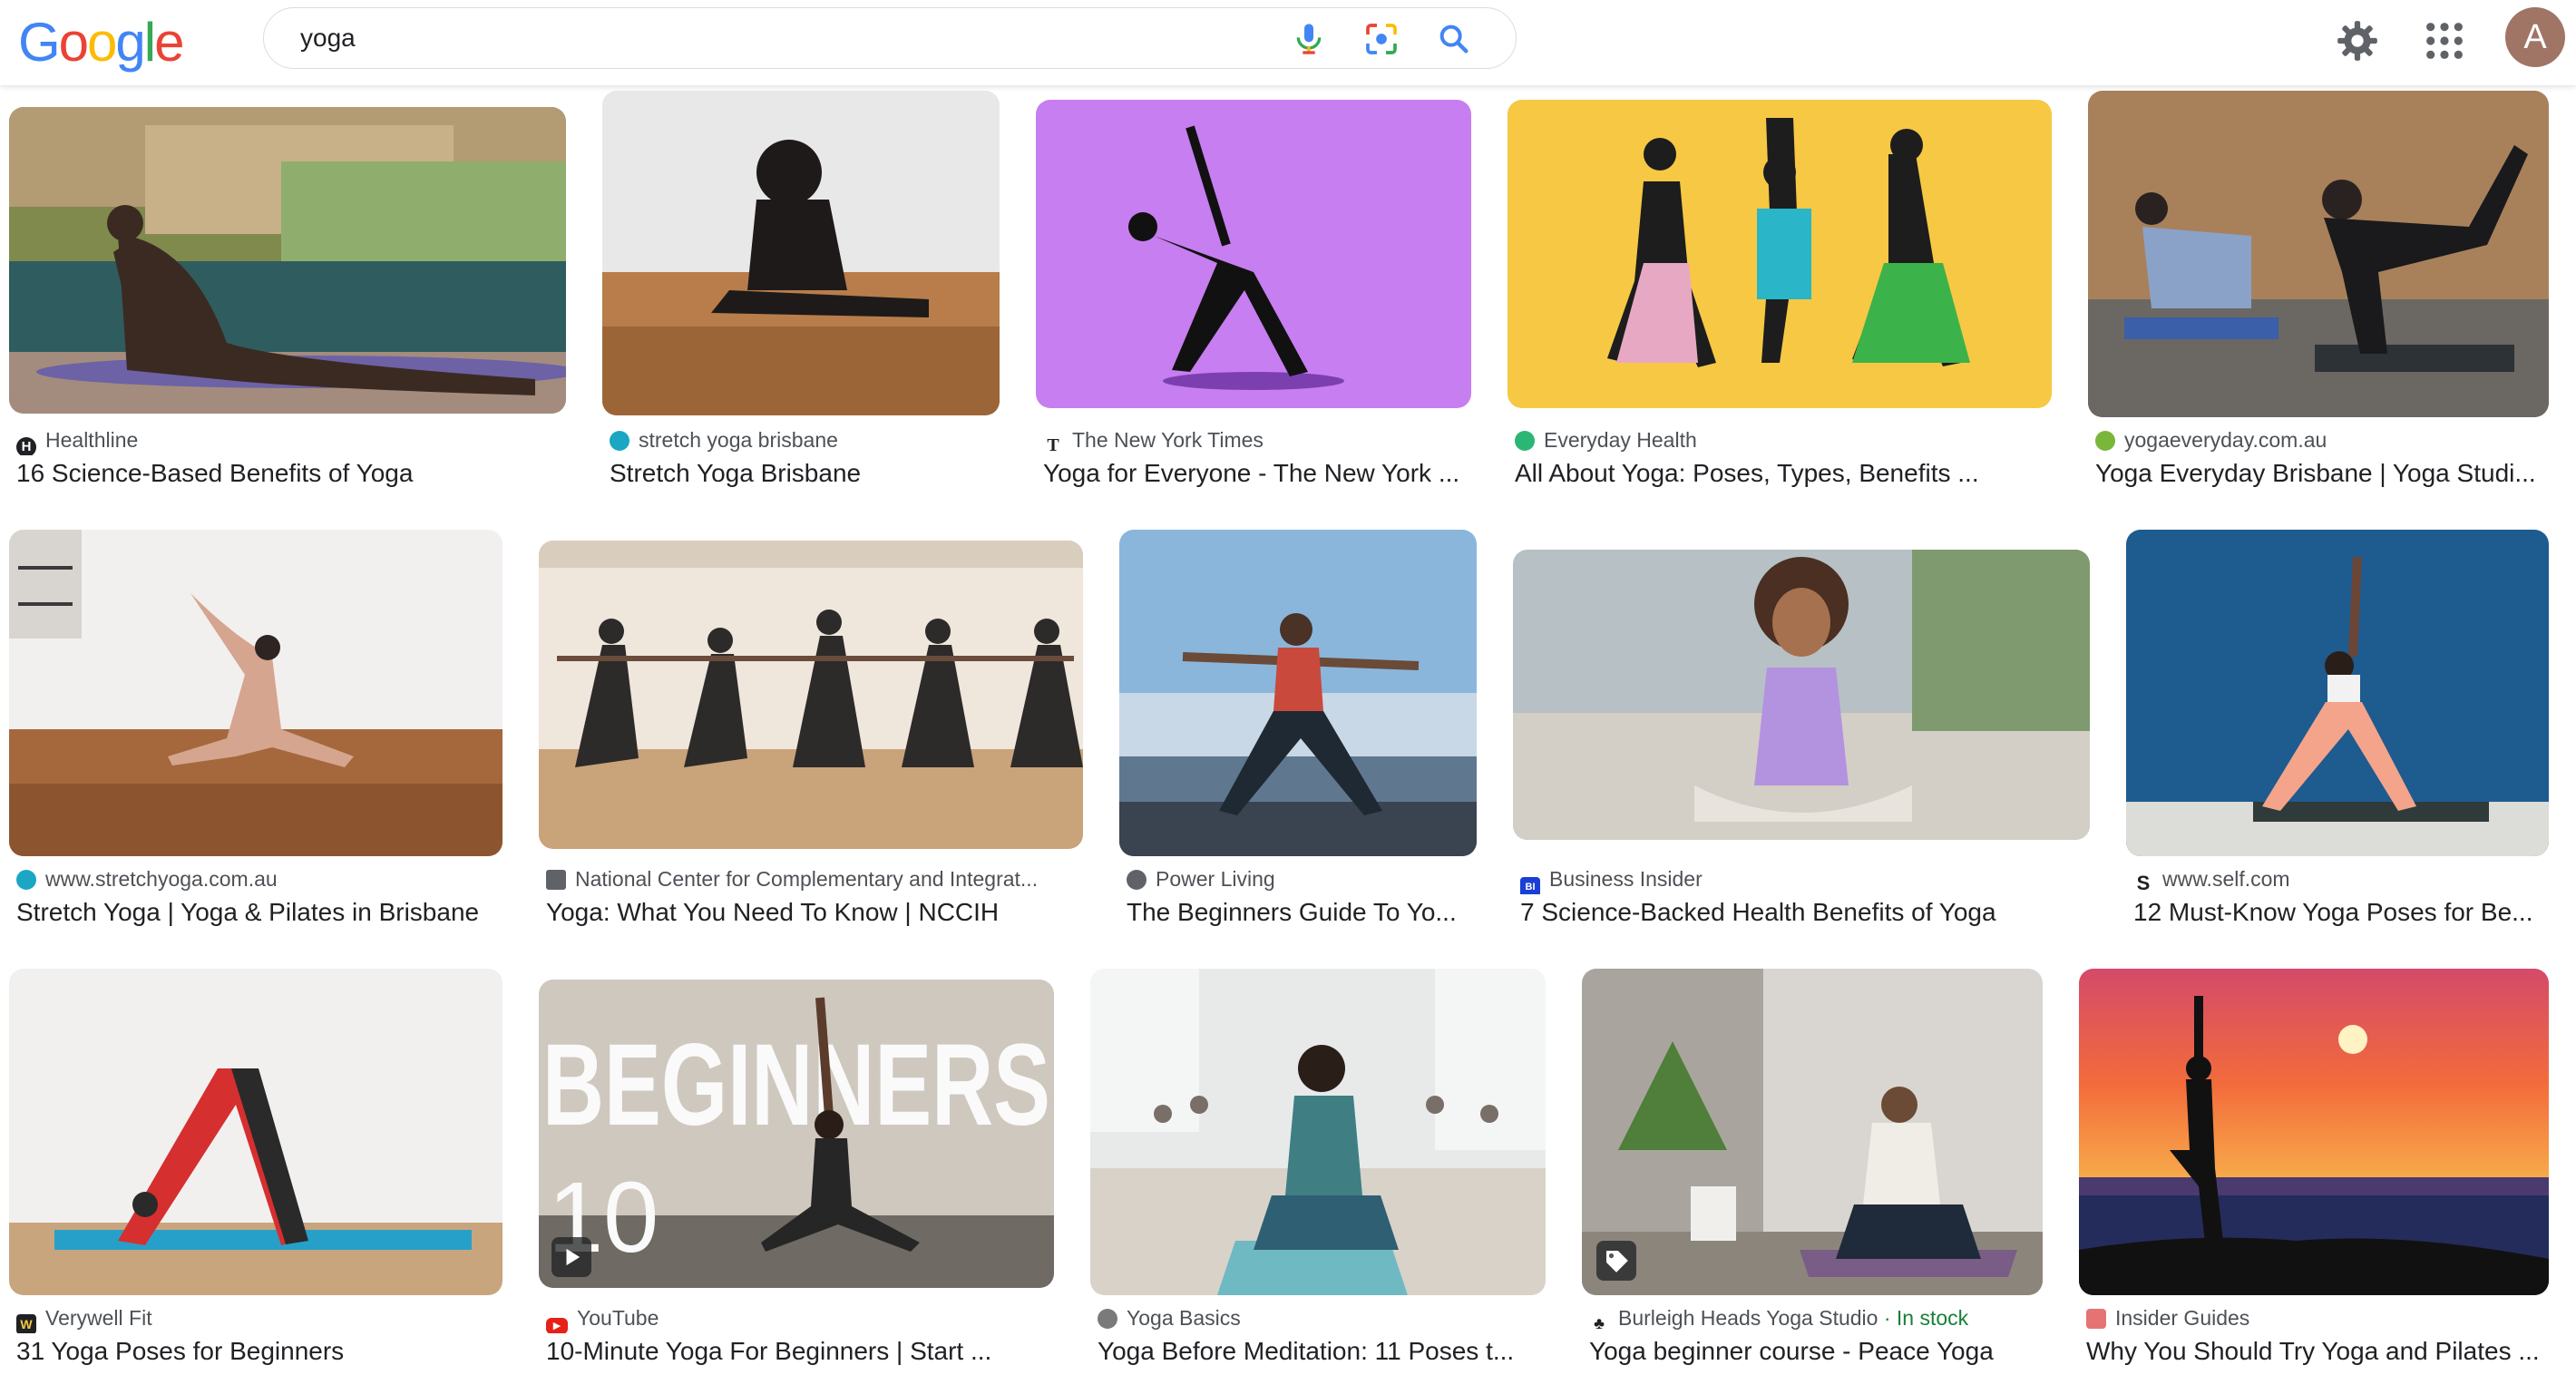 The image size is (2576, 1375). I want to click on result-source: H Healthline, so click(291, 441).